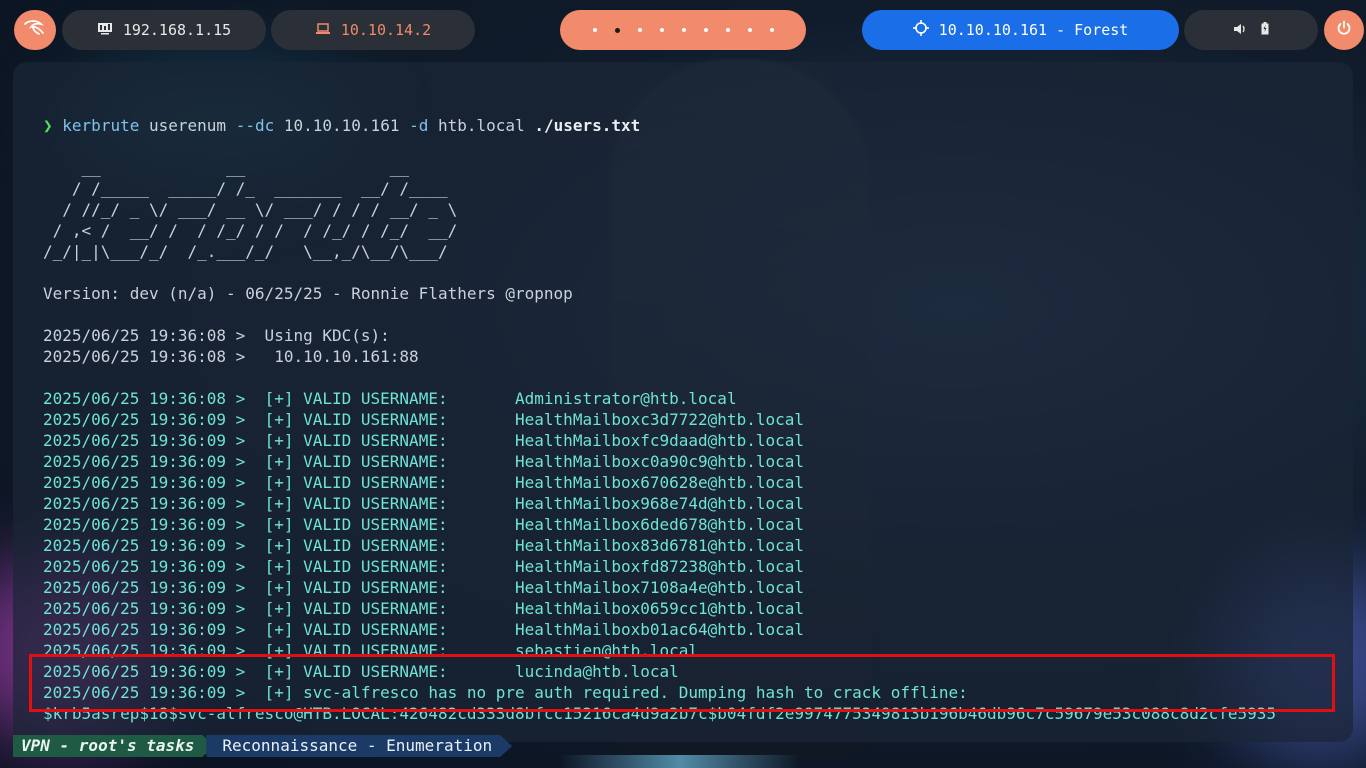 The width and height of the screenshot is (1366, 768). I want to click on local-ip-widget: 192.168.1.15, so click(164, 30).